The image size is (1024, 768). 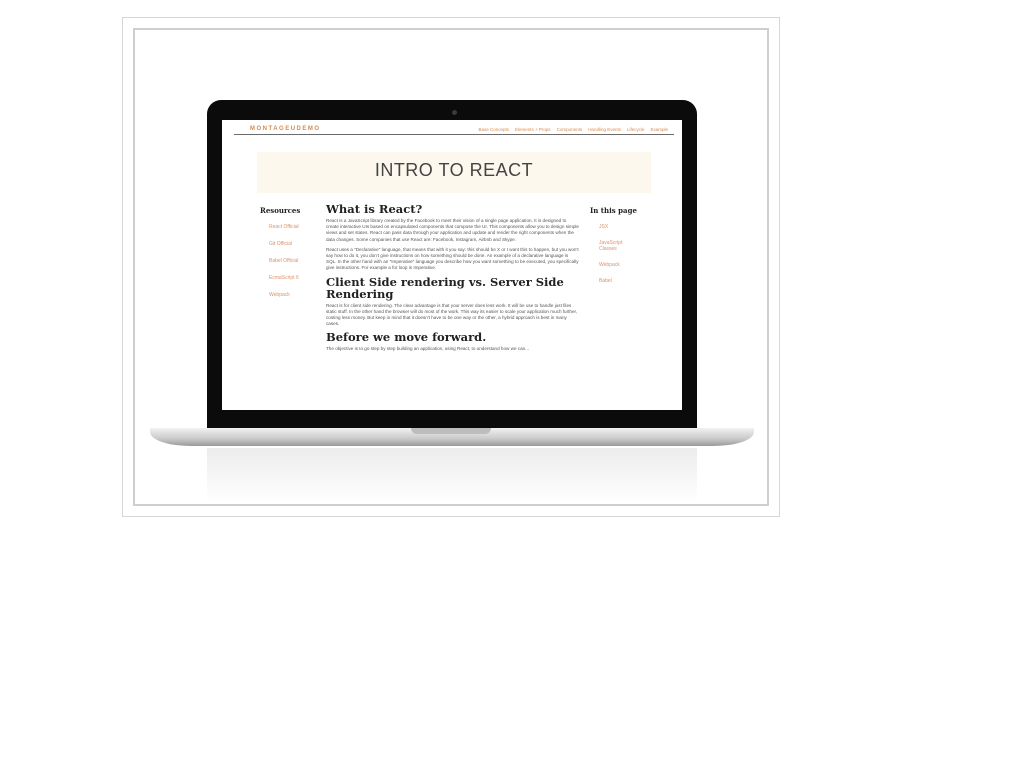 I want to click on resource-link-react-official: React Official, so click(x=294, y=227).